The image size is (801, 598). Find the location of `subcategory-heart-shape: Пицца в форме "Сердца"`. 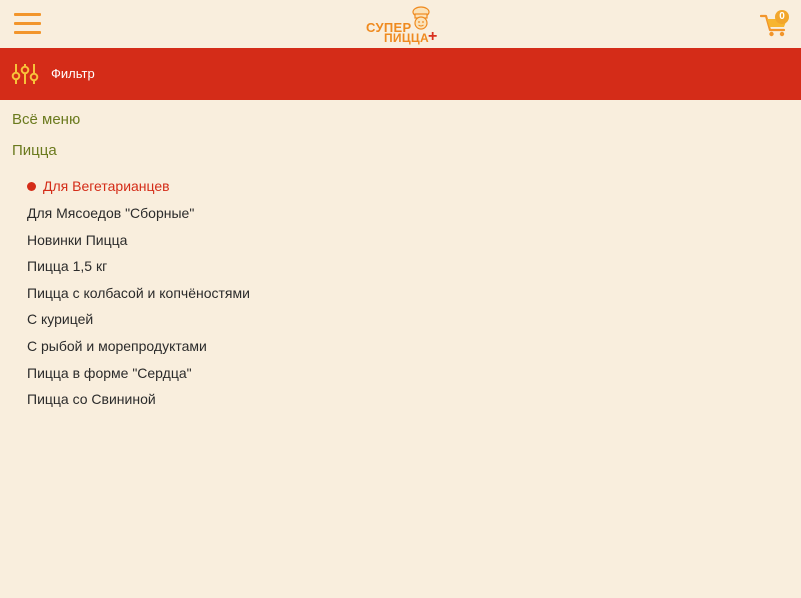

subcategory-heart-shape: Пицца в форме "Сердца" is located at coordinates (109, 373).